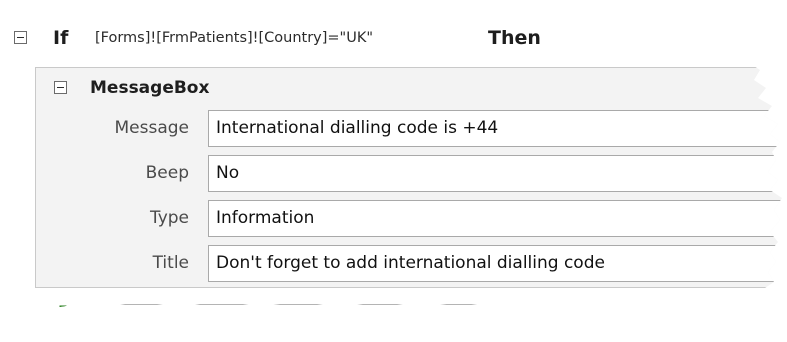  What do you see at coordinates (169, 218) in the screenshot?
I see `argument-label-type: Type` at bounding box center [169, 218].